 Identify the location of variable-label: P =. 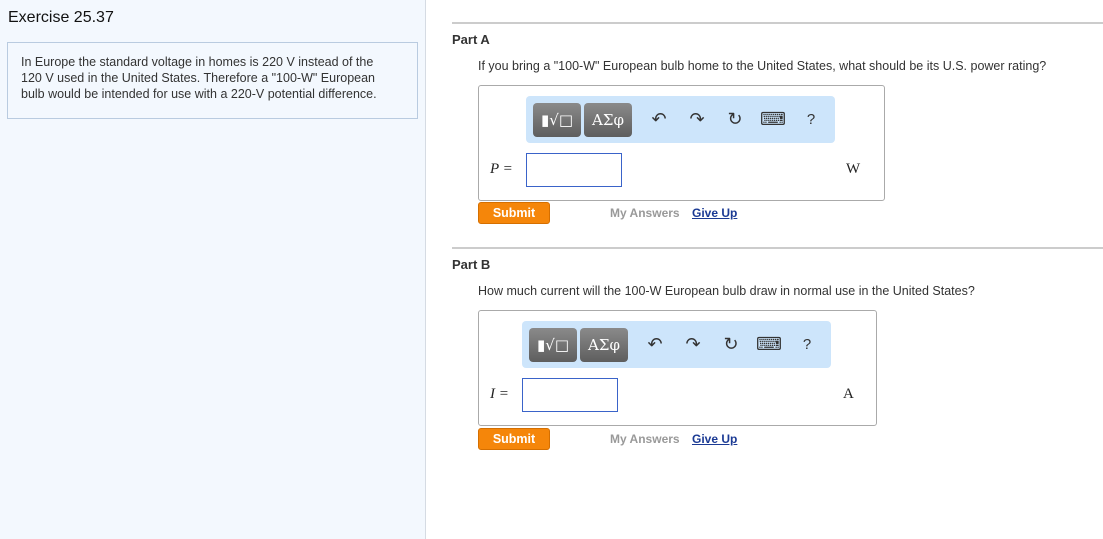
(501, 169).